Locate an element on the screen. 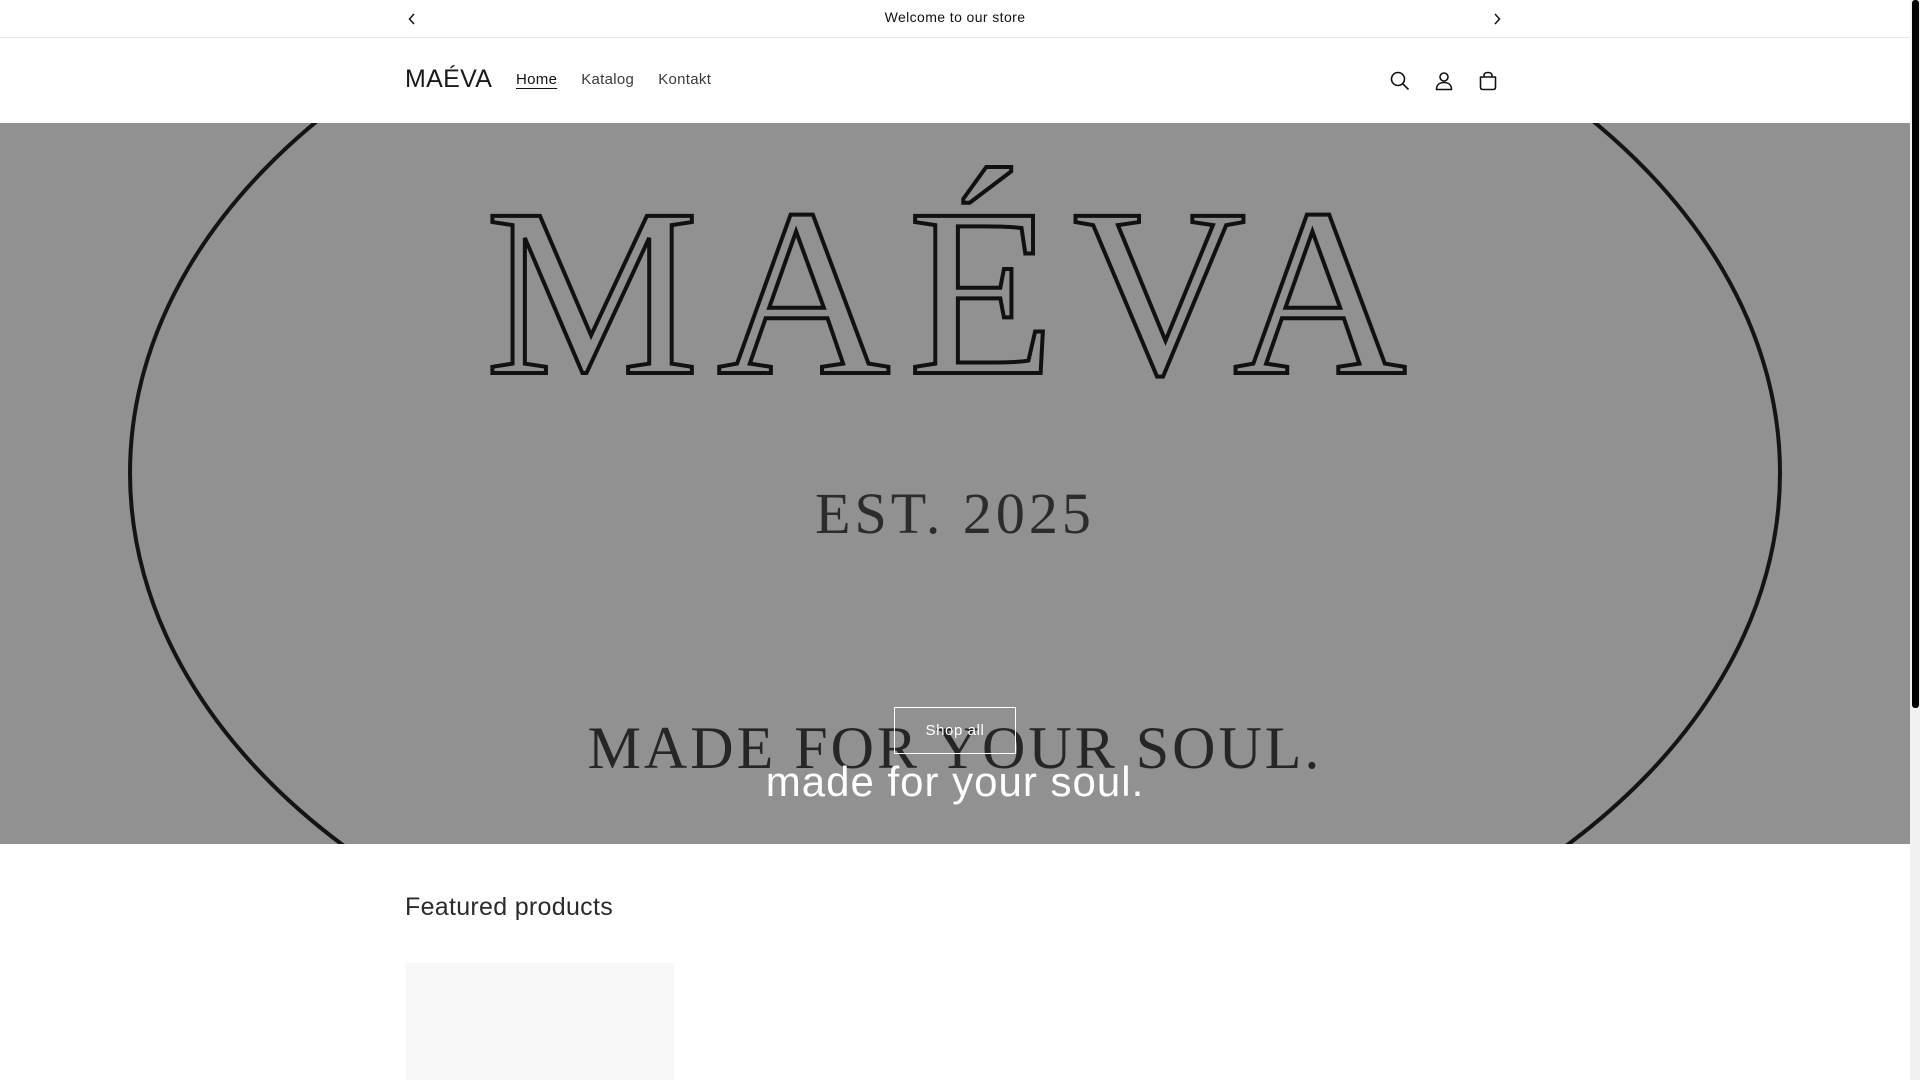 The image size is (1920, 1080). nav-item-katalog: Katalog is located at coordinates (607, 79).